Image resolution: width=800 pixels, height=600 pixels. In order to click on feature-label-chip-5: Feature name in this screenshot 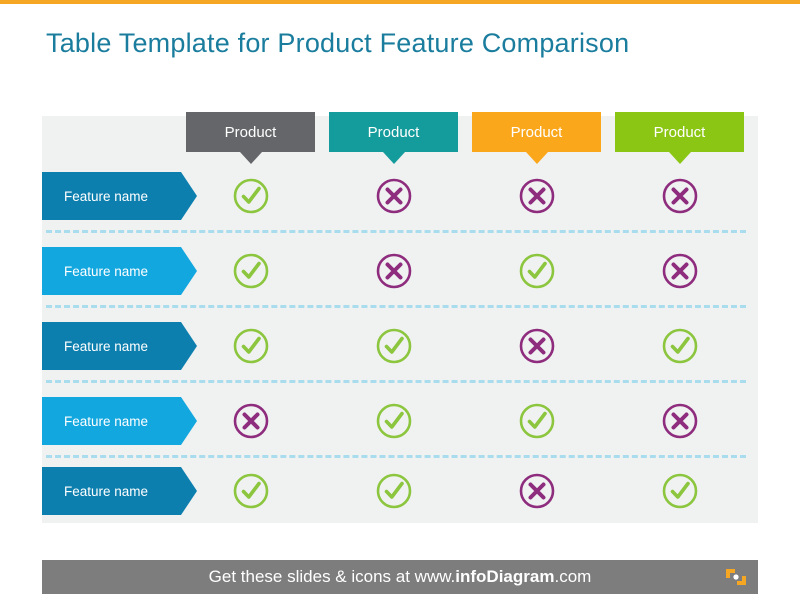, I will do `click(119, 491)`.